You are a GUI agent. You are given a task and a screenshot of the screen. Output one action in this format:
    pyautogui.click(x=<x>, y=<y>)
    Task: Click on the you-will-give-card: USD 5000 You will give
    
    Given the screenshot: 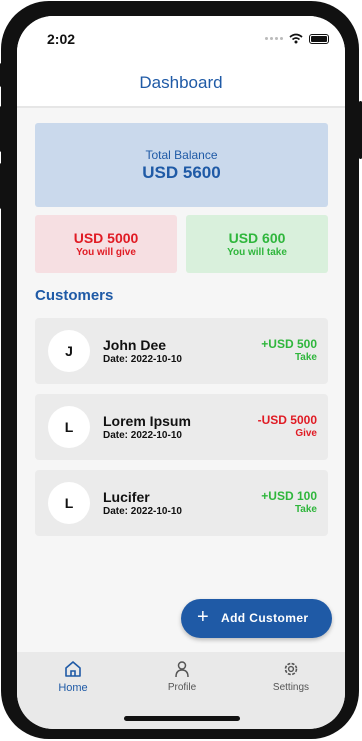 What is the action you would take?
    pyautogui.click(x=106, y=244)
    